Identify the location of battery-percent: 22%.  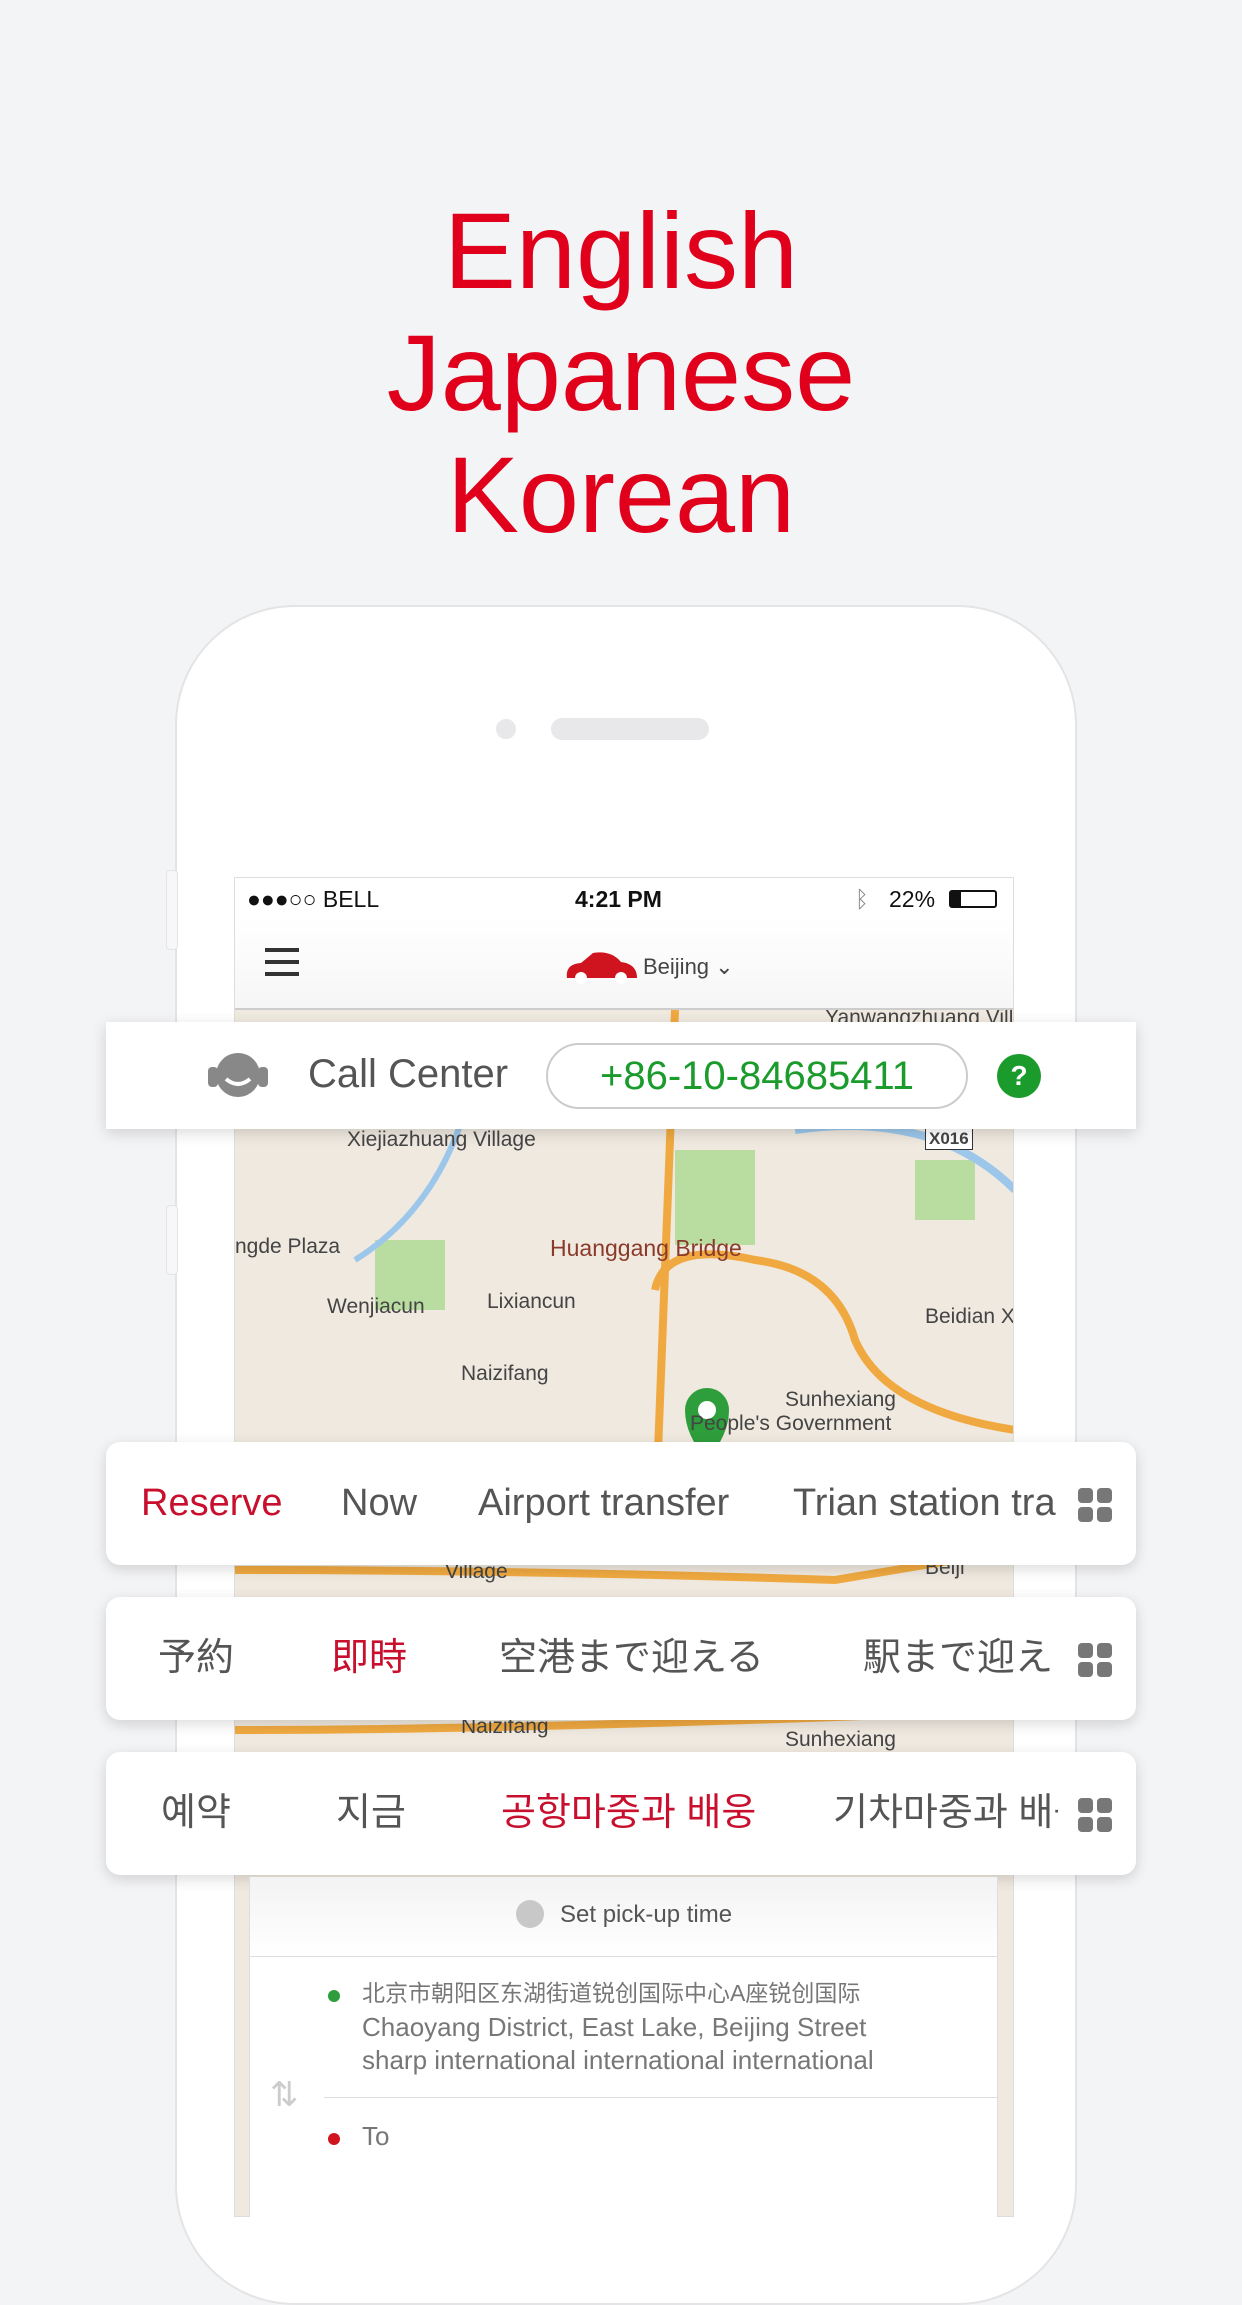
(912, 899).